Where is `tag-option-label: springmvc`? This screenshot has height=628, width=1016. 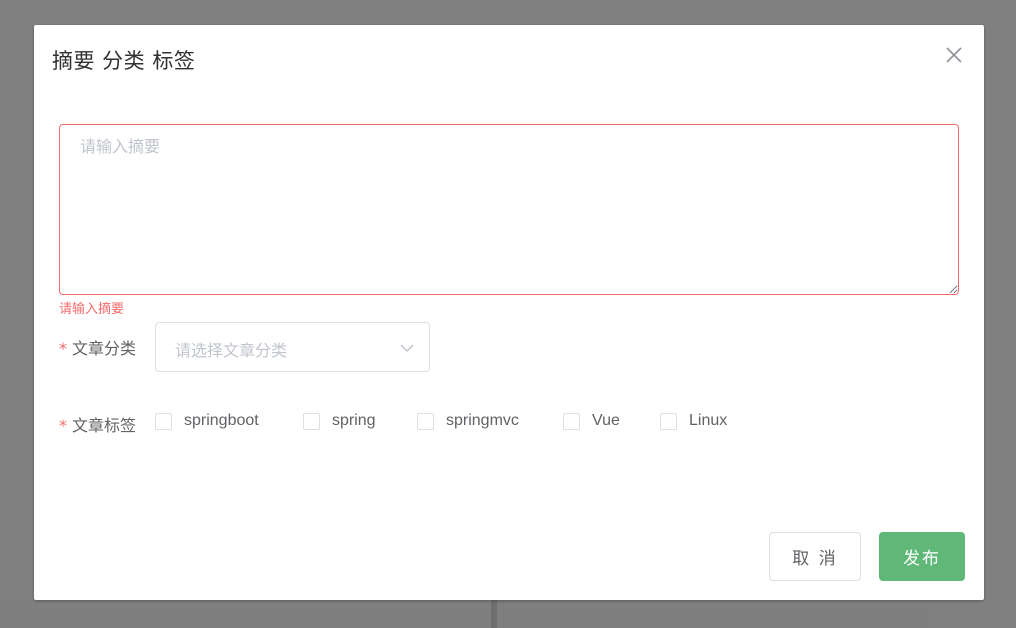
tag-option-label: springmvc is located at coordinates (482, 420).